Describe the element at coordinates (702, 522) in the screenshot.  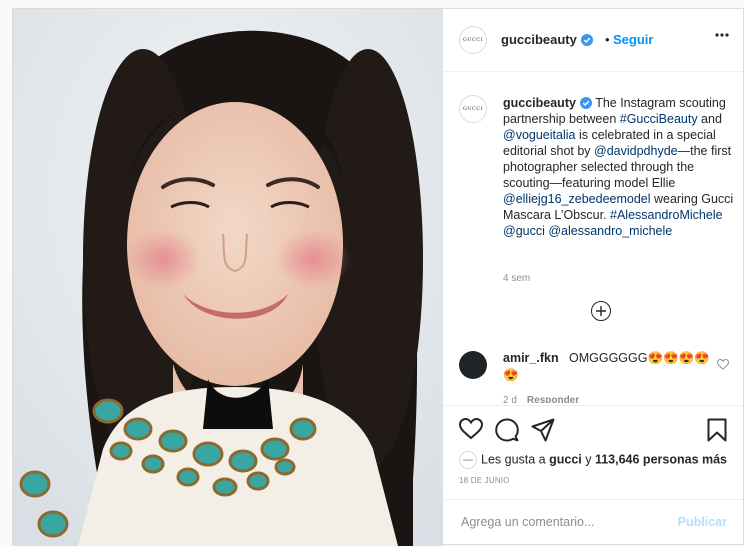
I see `post-comment-button: Publicar` at that location.